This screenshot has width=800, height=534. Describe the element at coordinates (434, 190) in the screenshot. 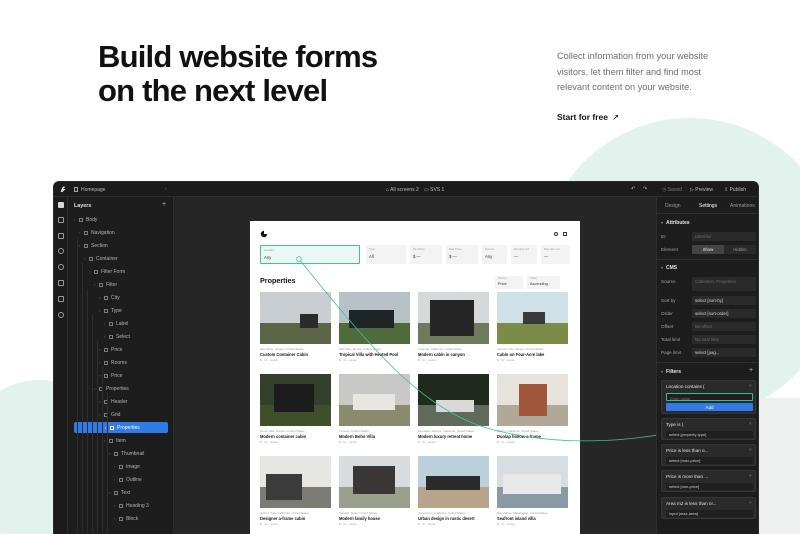

I see `size-selector: ▭ SVS 1` at that location.